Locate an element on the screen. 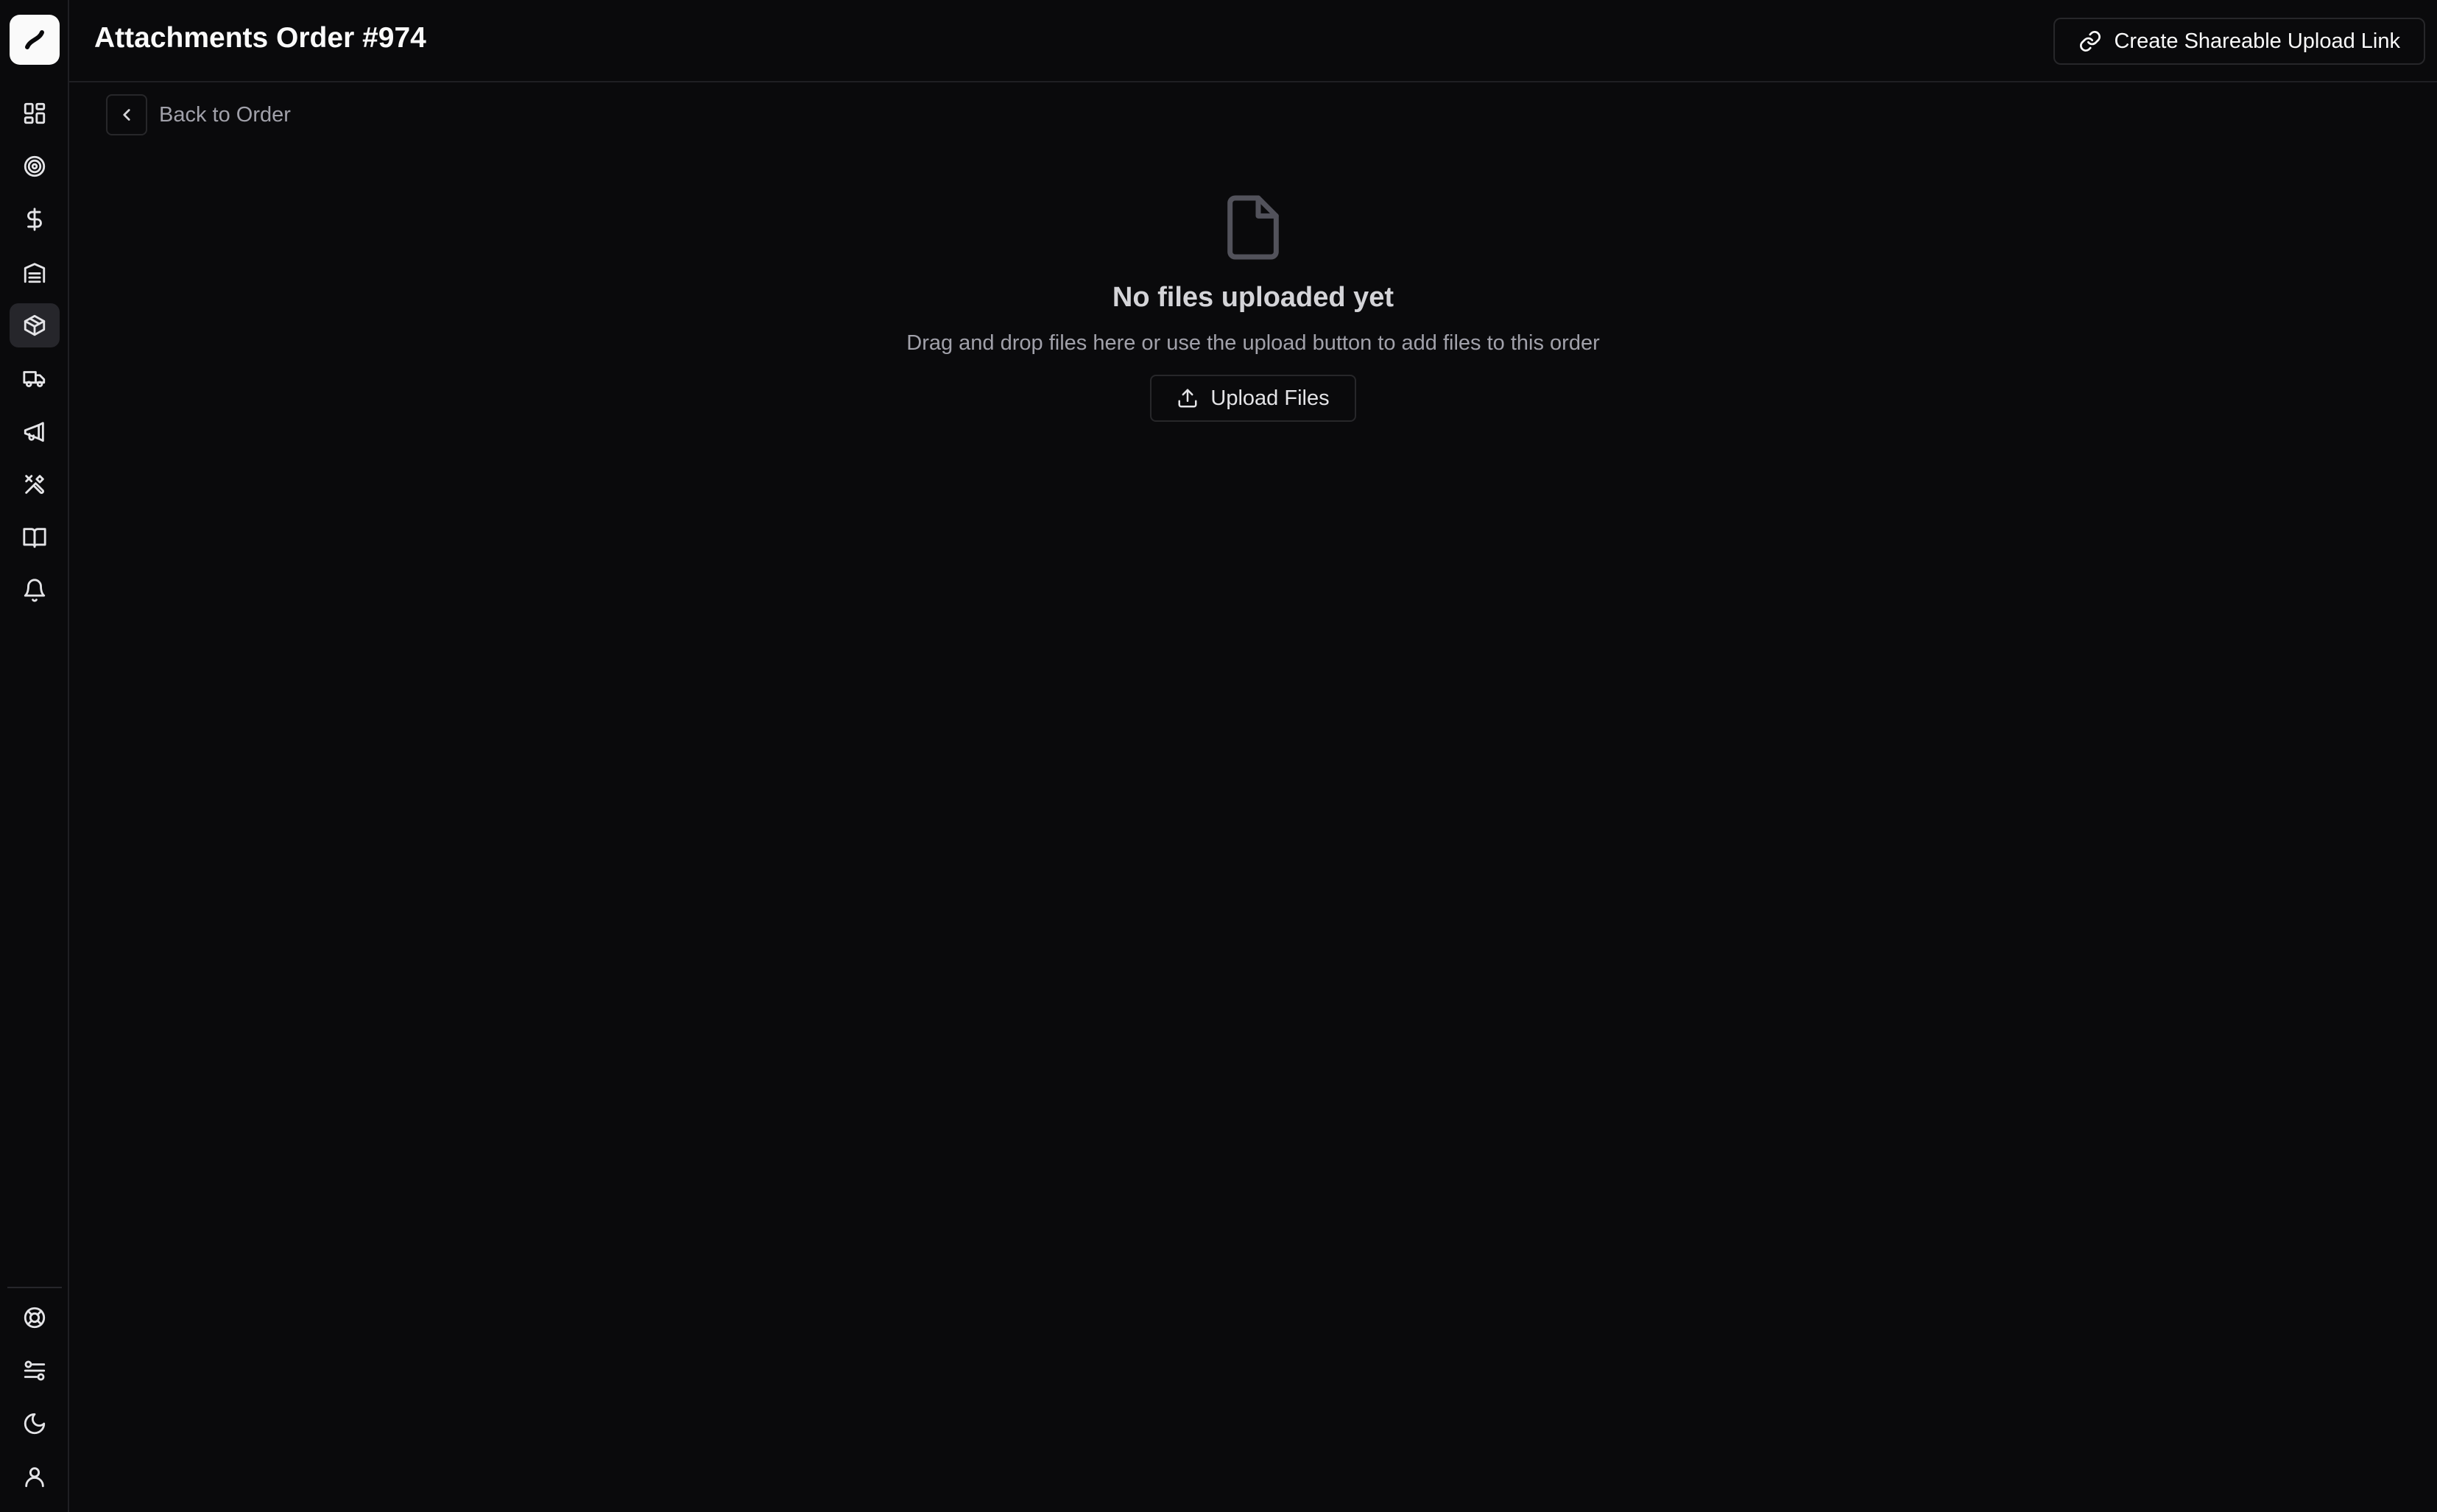 This screenshot has width=2437, height=1512. dashboard-icon is located at coordinates (35, 113).